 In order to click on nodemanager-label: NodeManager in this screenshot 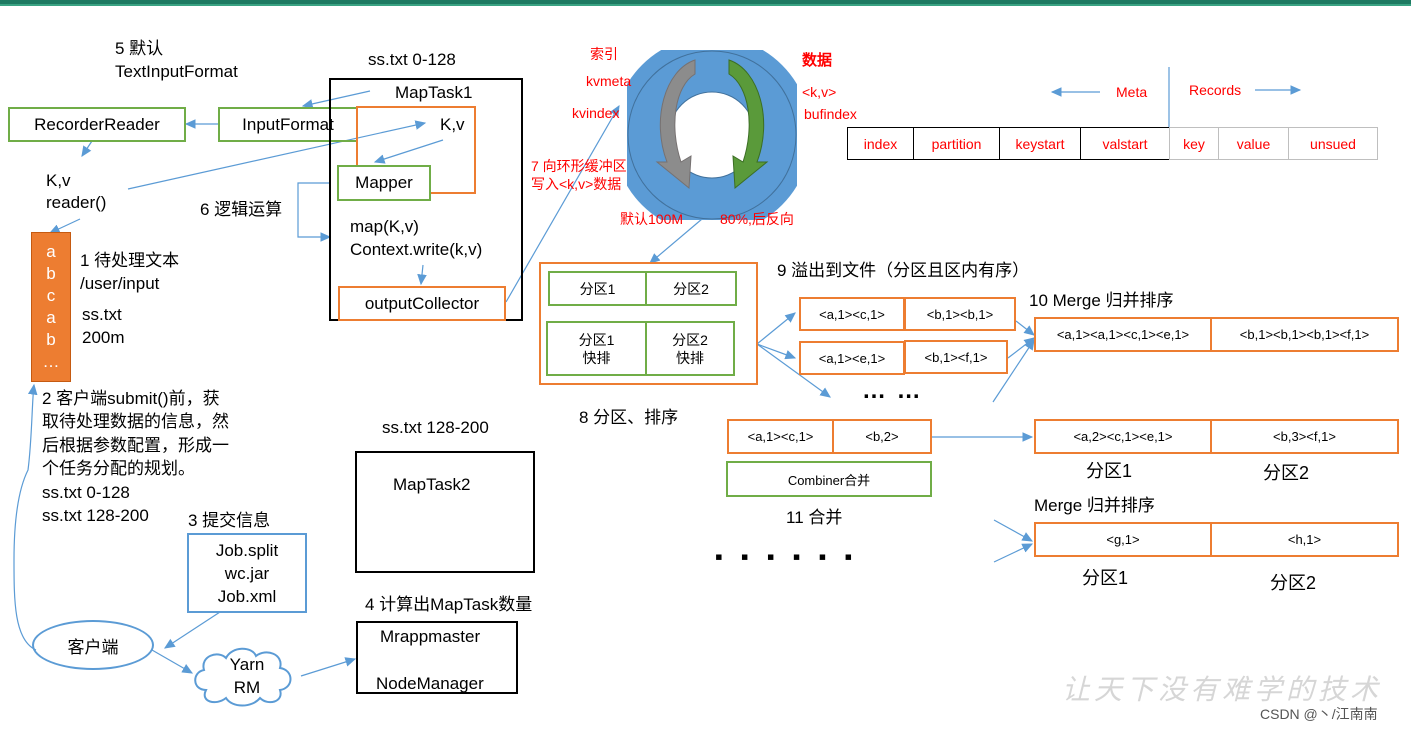, I will do `click(430, 683)`.